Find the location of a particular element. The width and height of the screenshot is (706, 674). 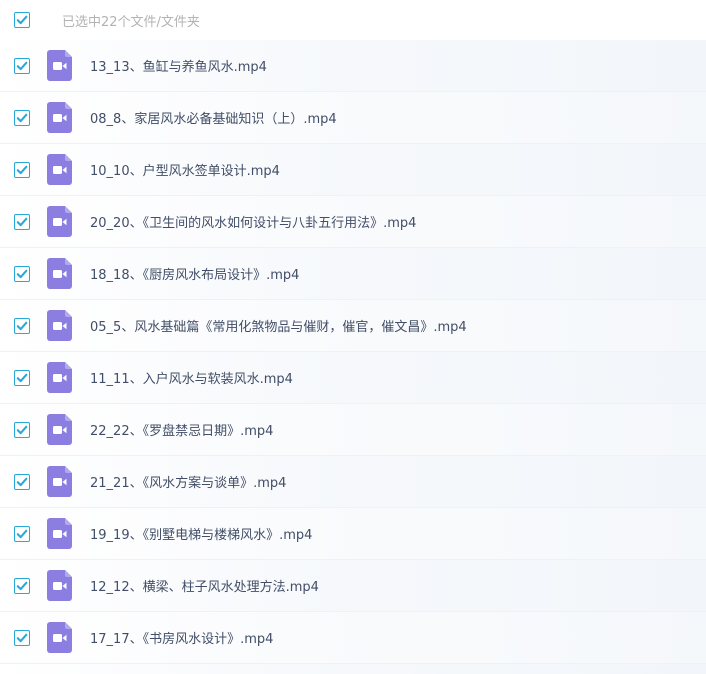

select-all-checkbox is located at coordinates (22, 20).